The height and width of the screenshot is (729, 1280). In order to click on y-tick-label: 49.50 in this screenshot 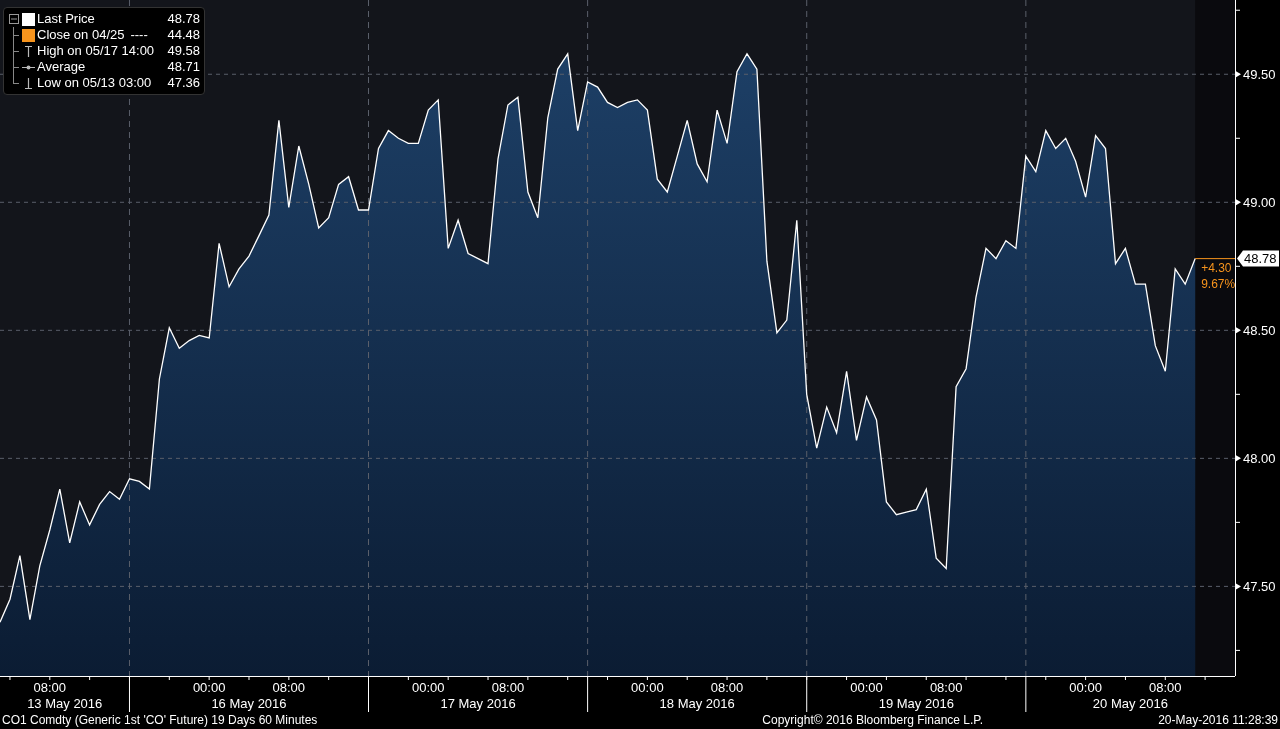, I will do `click(1259, 74)`.